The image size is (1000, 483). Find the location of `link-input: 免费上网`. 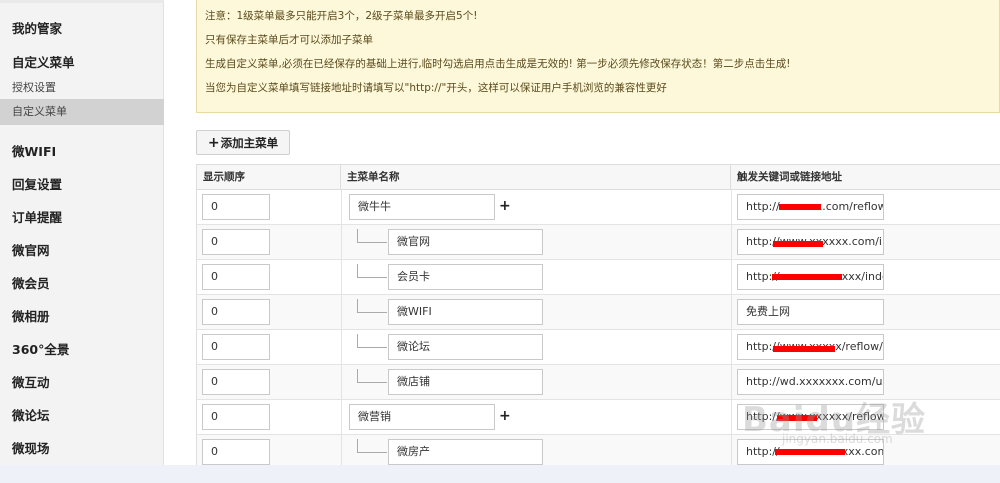

link-input: 免费上网 is located at coordinates (810, 312).